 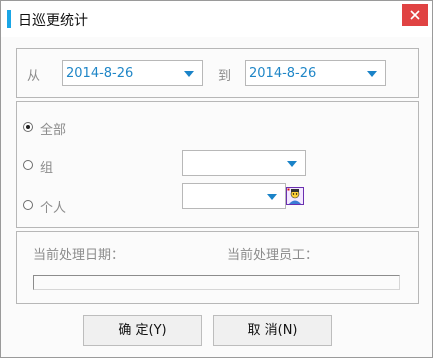 What do you see at coordinates (100, 73) in the screenshot?
I see `from-date-value: 2014-8-26` at bounding box center [100, 73].